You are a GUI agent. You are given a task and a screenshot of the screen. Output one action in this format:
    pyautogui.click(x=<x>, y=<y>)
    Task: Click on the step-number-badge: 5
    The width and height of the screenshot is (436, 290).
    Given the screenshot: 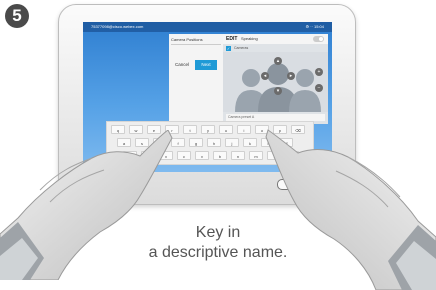 What is the action you would take?
    pyautogui.click(x=17, y=16)
    